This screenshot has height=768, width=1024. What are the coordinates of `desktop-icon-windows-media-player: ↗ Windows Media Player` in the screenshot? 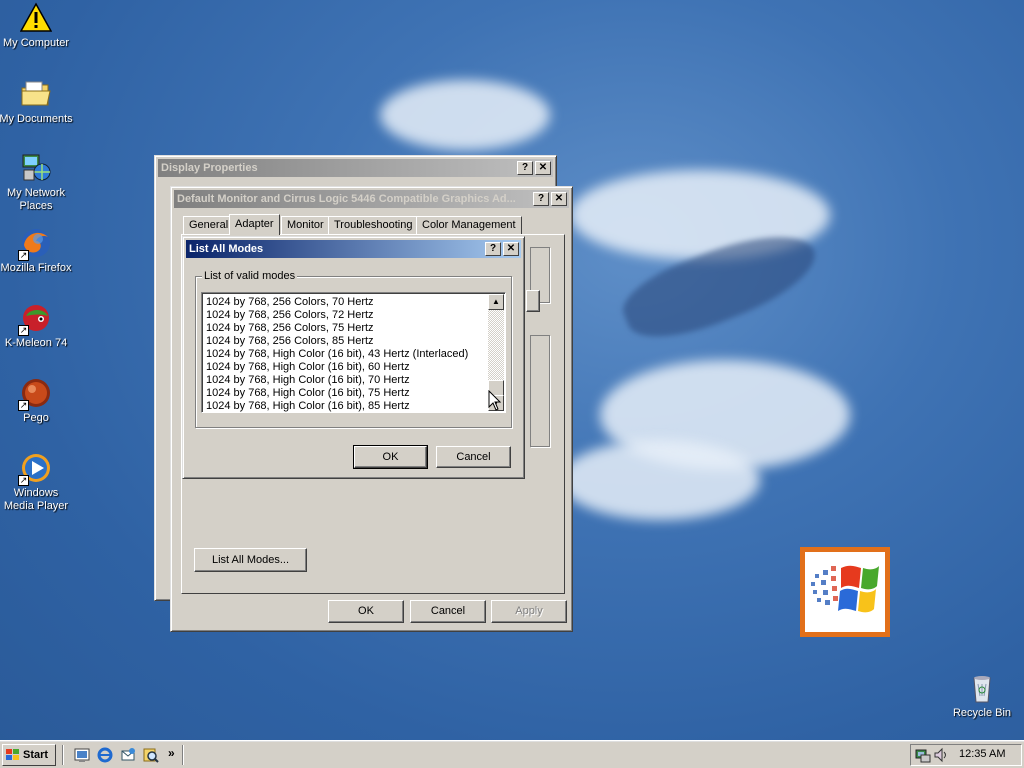 It's located at (37, 482).